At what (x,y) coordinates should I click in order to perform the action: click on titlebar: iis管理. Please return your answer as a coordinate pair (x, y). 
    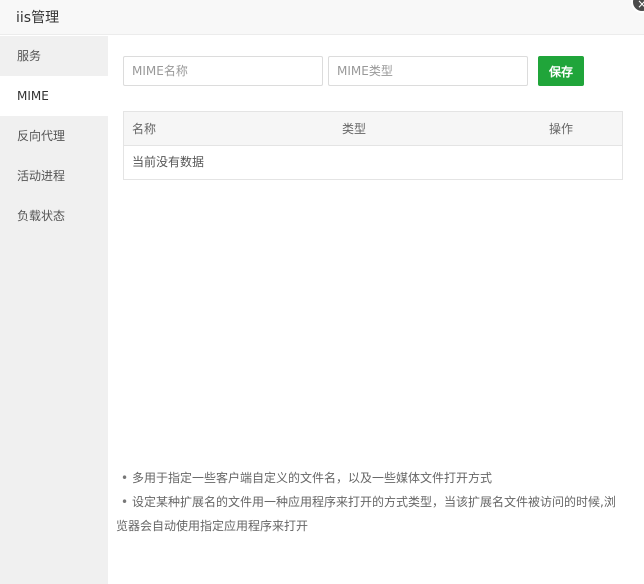
    Looking at the image, I should click on (322, 17).